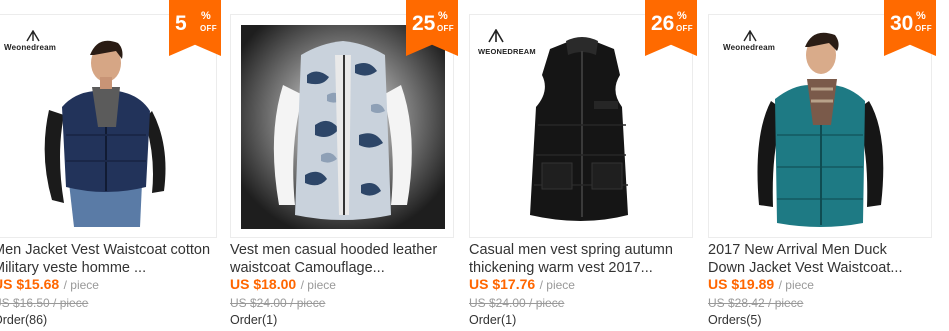 Image resolution: width=949 pixels, height=331 pixels. What do you see at coordinates (502, 284) in the screenshot?
I see `price: US $17.76` at bounding box center [502, 284].